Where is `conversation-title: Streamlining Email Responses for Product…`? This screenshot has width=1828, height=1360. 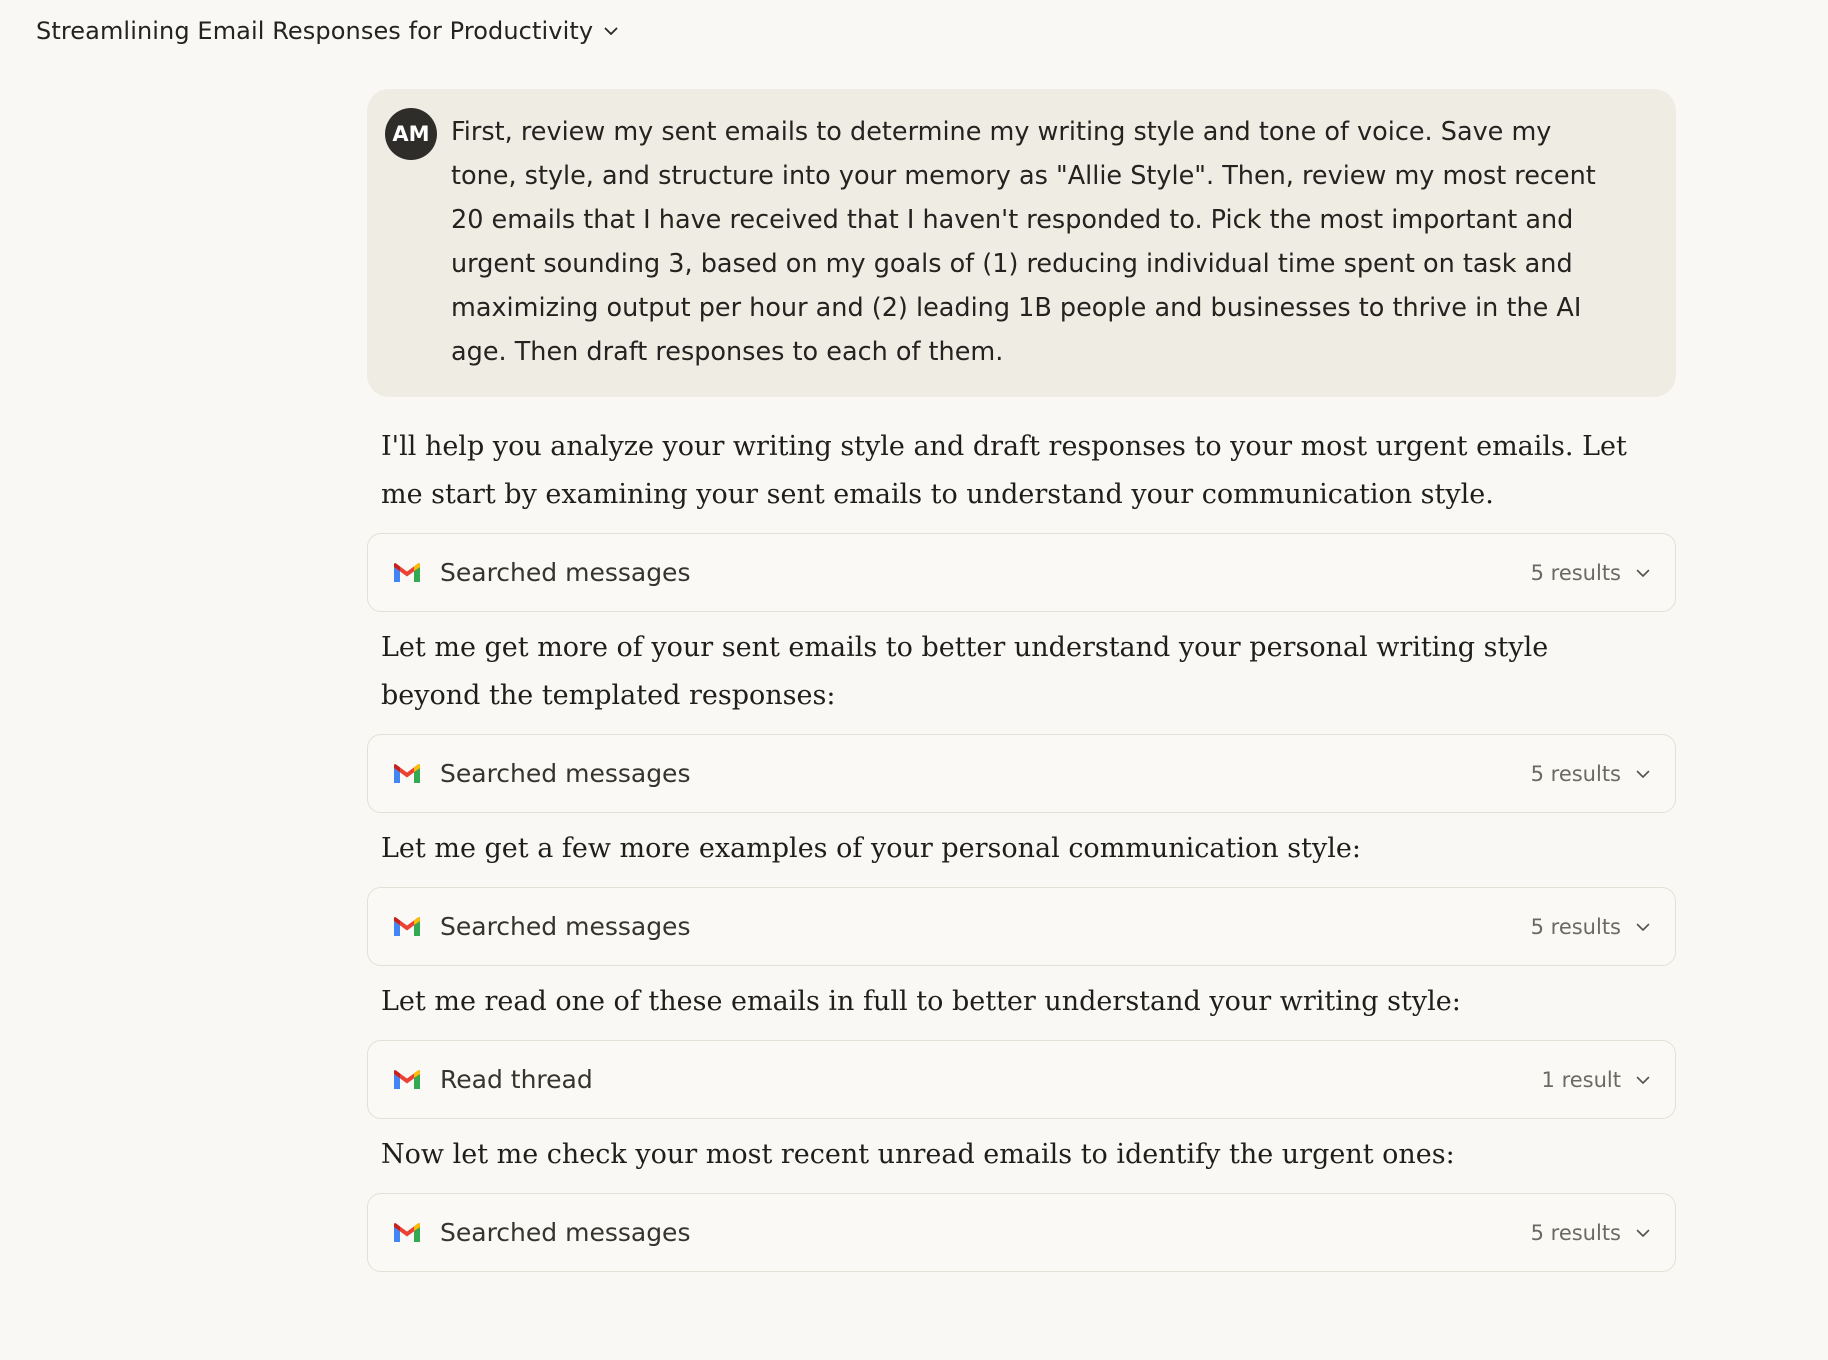
conversation-title: Streamlining Email Responses for Product… is located at coordinates (315, 31).